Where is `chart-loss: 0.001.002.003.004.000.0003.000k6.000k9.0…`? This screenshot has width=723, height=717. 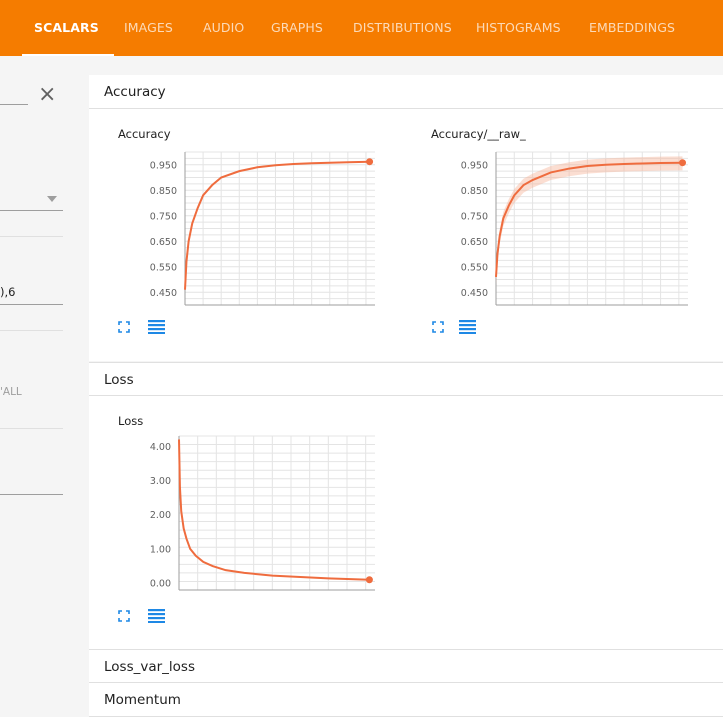
chart-loss: 0.001.002.003.004.000.0003.000k6.000k9.0… is located at coordinates (239, 496).